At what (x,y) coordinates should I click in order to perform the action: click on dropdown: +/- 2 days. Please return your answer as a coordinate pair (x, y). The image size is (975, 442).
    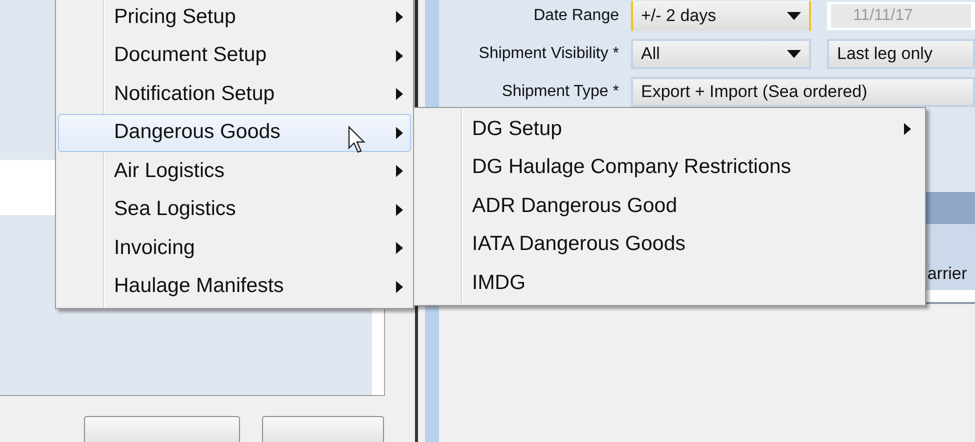
    Looking at the image, I should click on (721, 16).